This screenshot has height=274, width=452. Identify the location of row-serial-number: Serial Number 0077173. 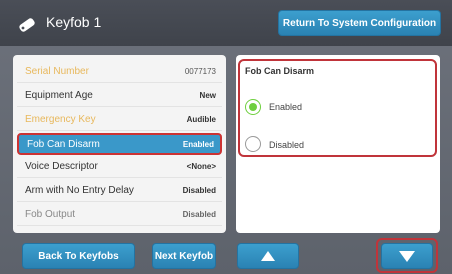
(119, 72).